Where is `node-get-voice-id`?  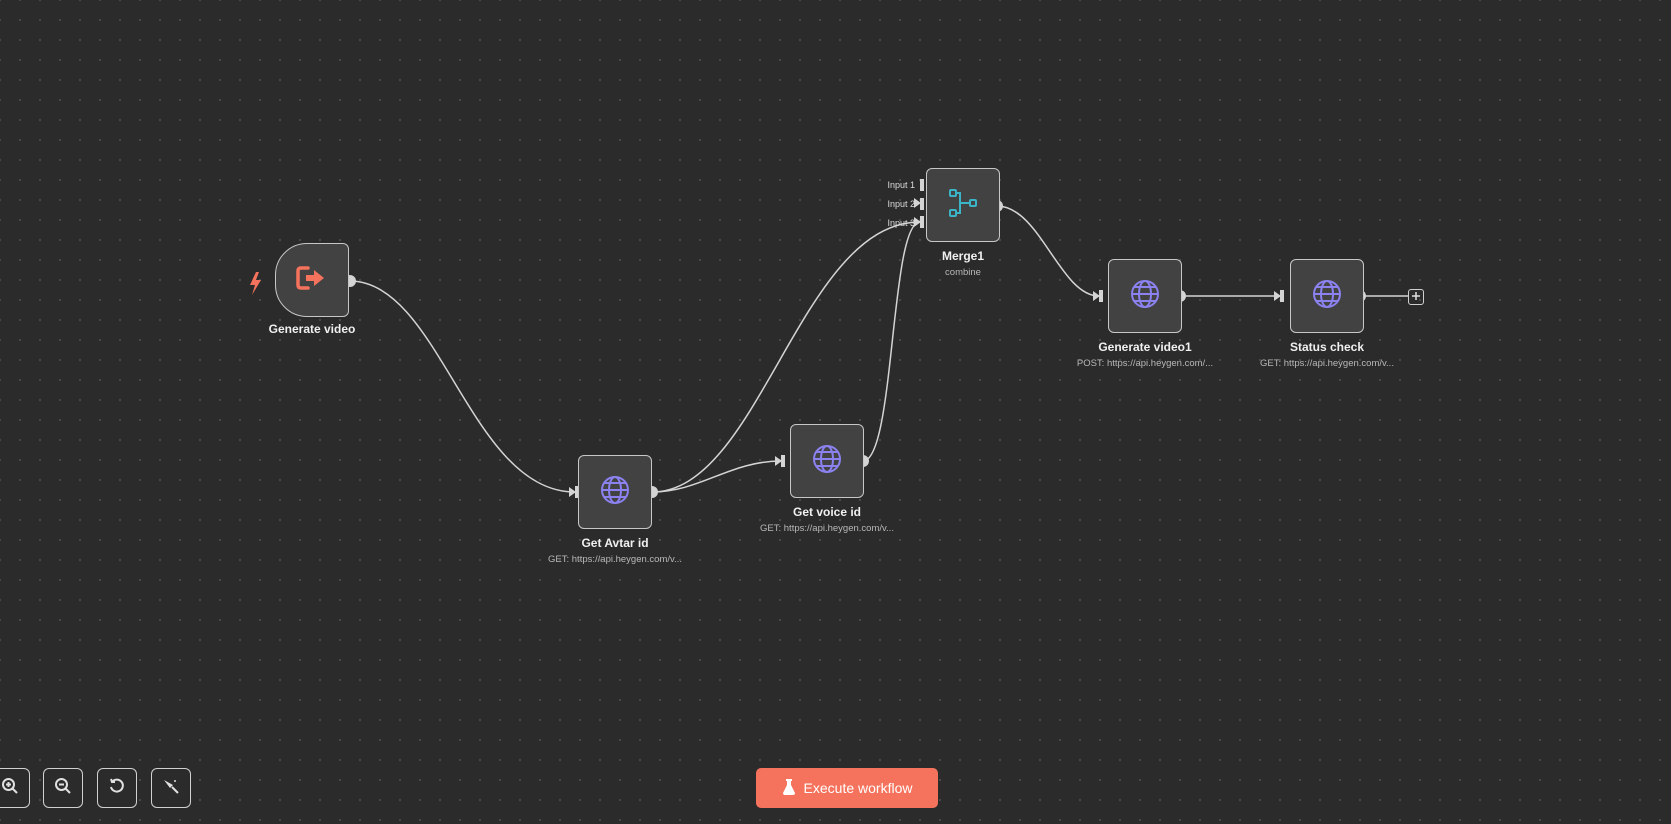
node-get-voice-id is located at coordinates (827, 461).